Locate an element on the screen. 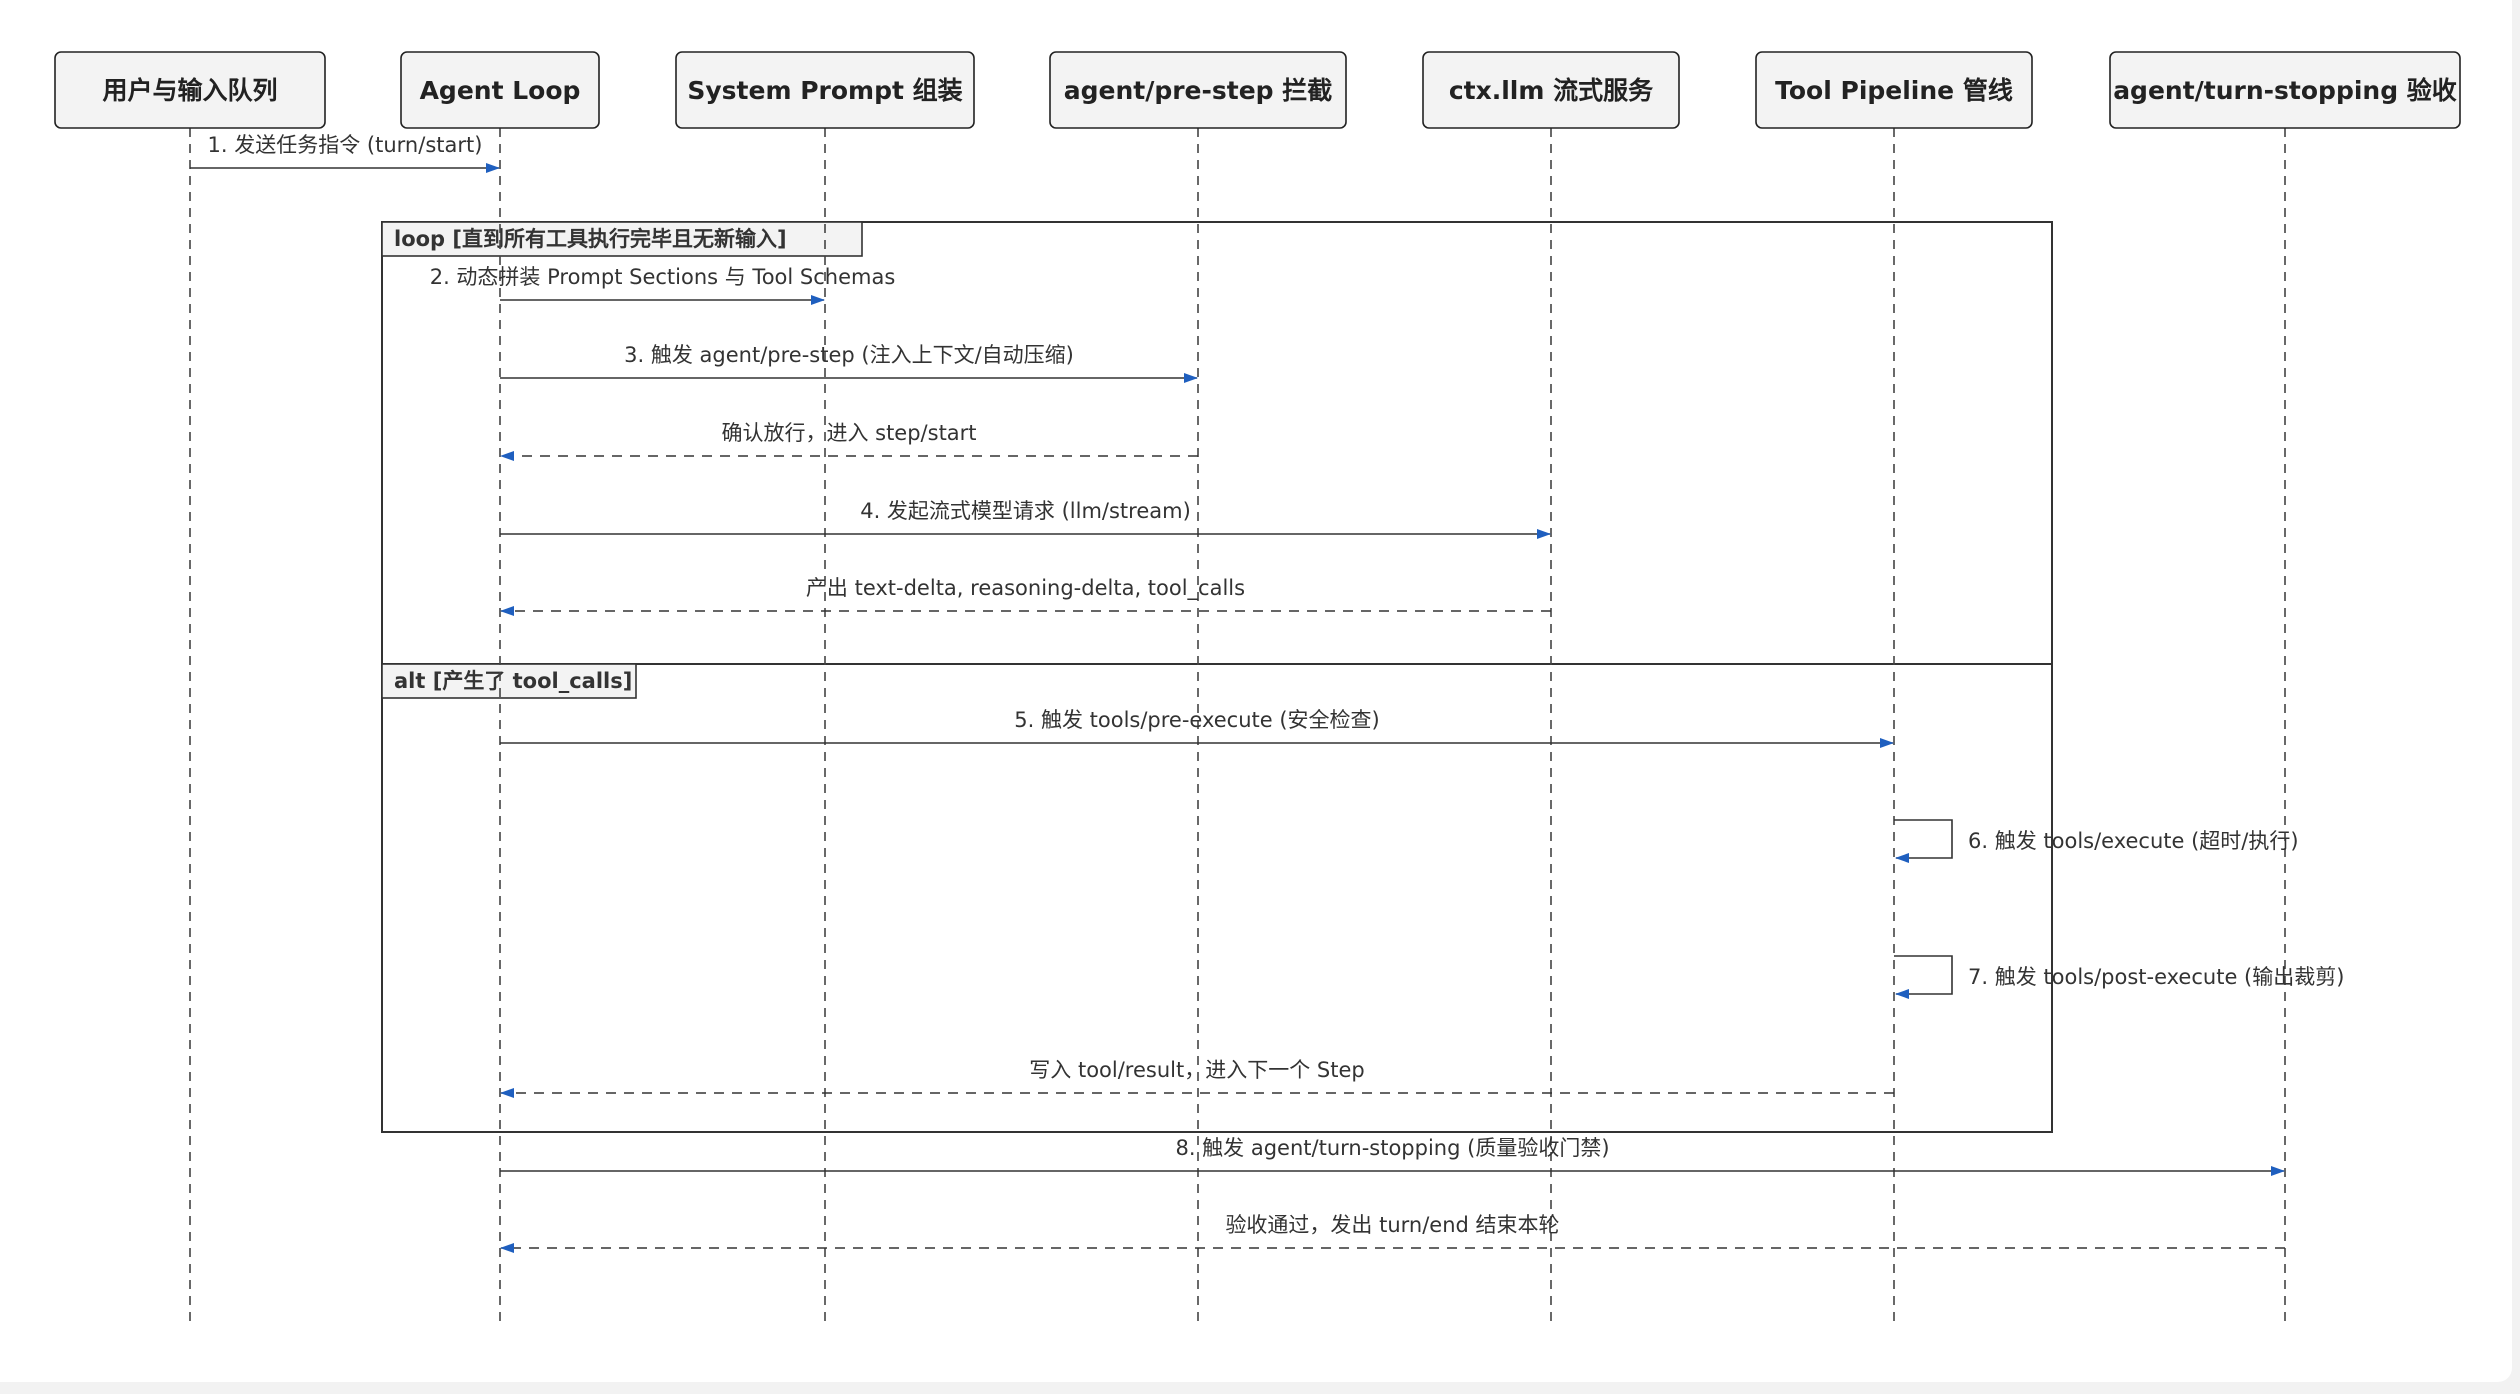 The width and height of the screenshot is (2520, 1394). message-8: 6. 触发 tools/execute (超时/执行) is located at coordinates (2096, 841).